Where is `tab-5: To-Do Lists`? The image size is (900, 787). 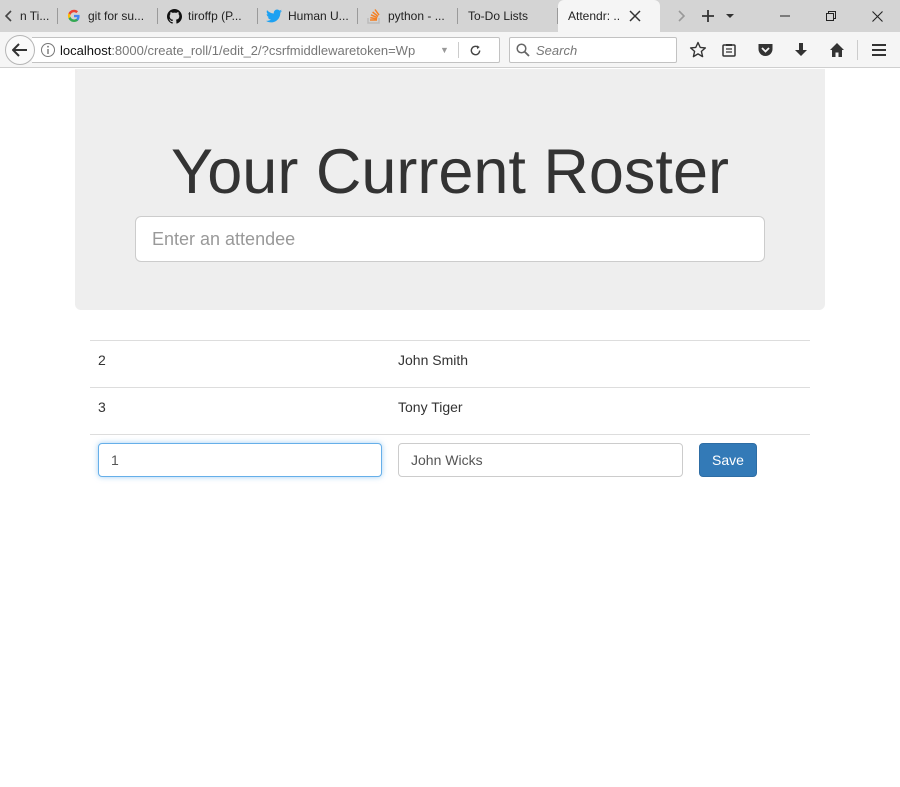
tab-5: To-Do Lists is located at coordinates (508, 16).